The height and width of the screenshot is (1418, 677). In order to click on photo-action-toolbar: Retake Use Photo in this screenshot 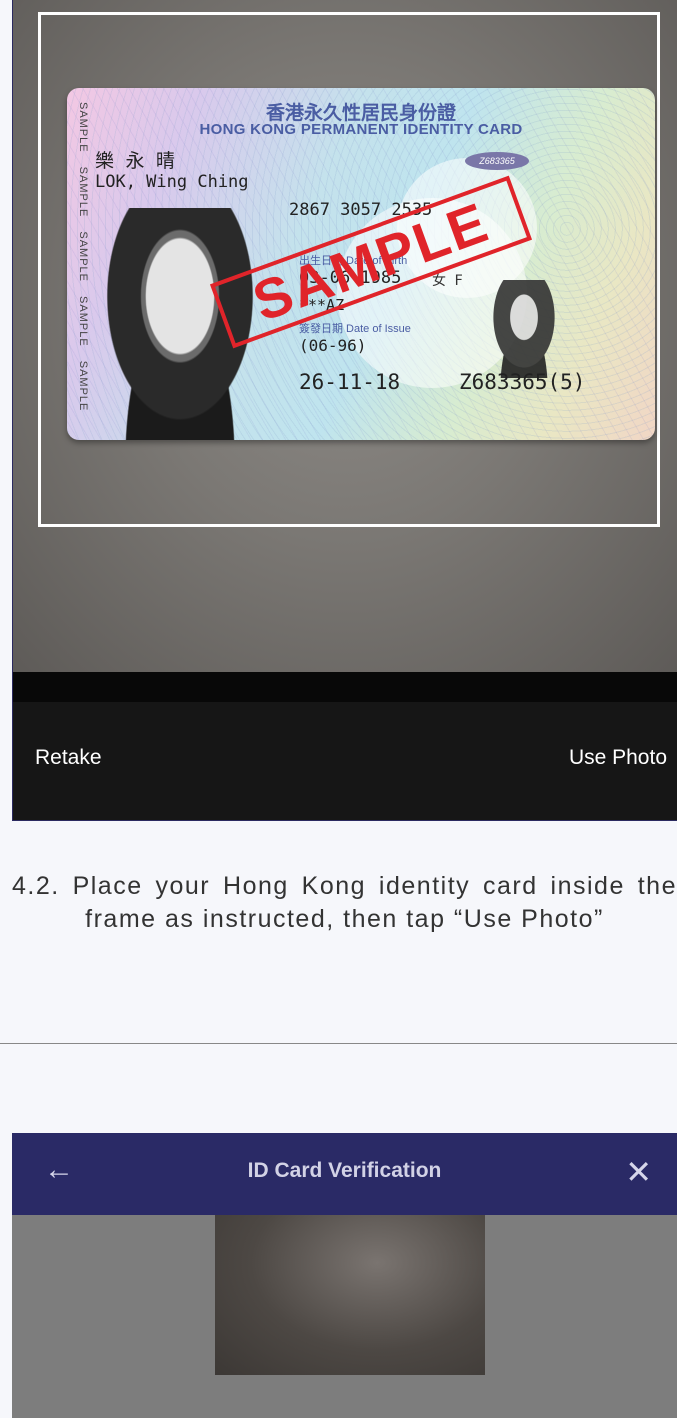, I will do `click(345, 761)`.